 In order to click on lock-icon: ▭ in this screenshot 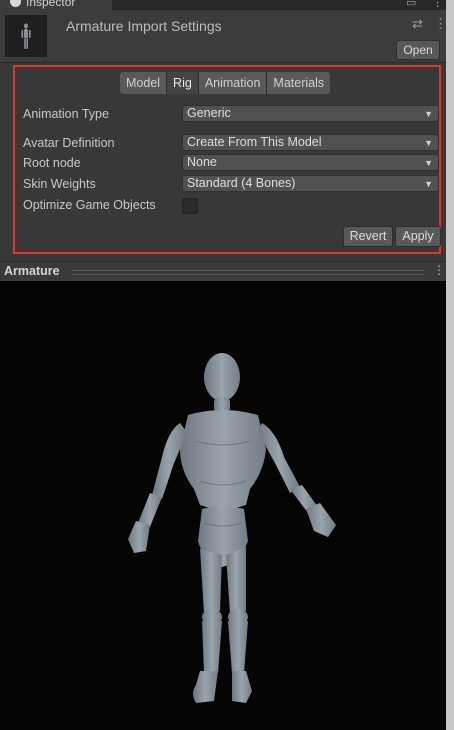, I will do `click(411, 4)`.